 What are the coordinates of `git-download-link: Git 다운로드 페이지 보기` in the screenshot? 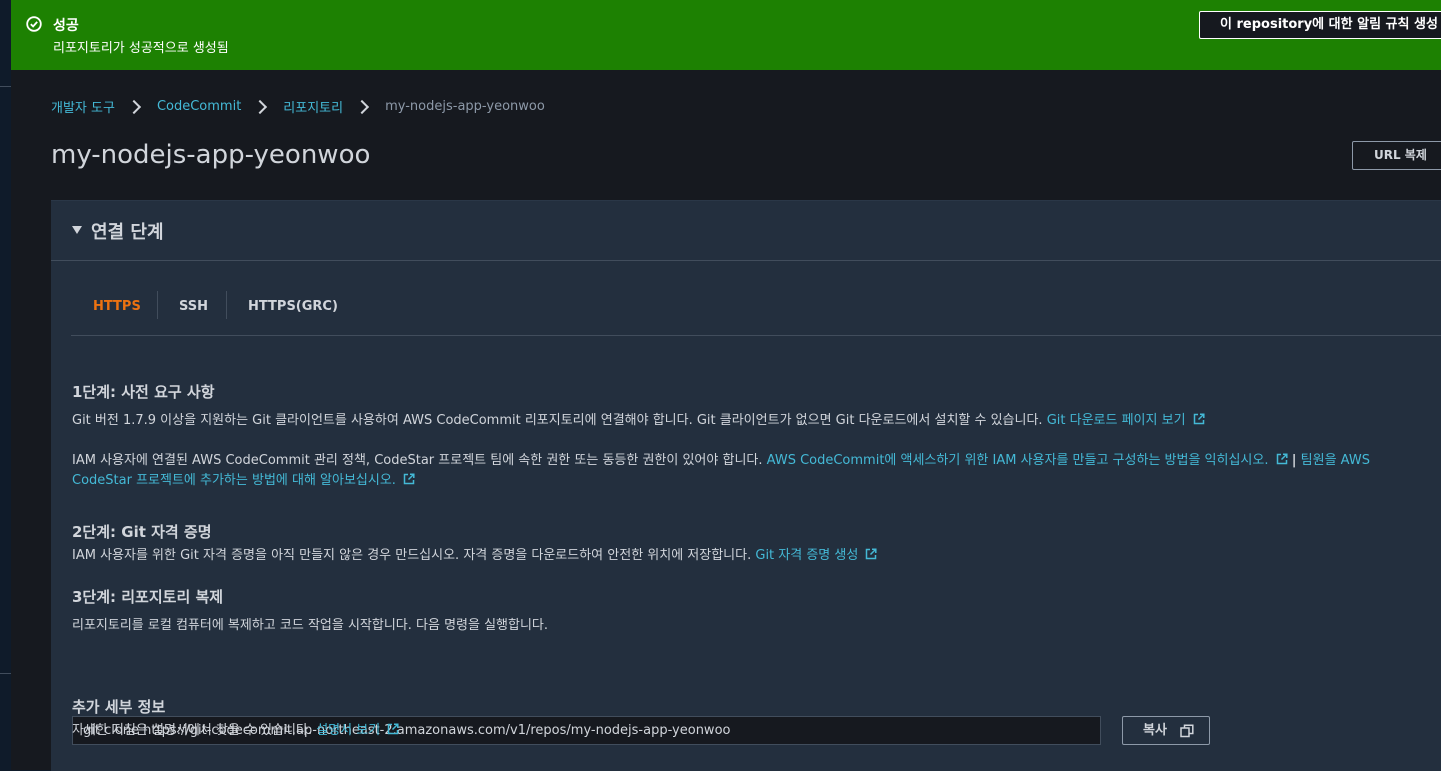 It's located at (1116, 420).